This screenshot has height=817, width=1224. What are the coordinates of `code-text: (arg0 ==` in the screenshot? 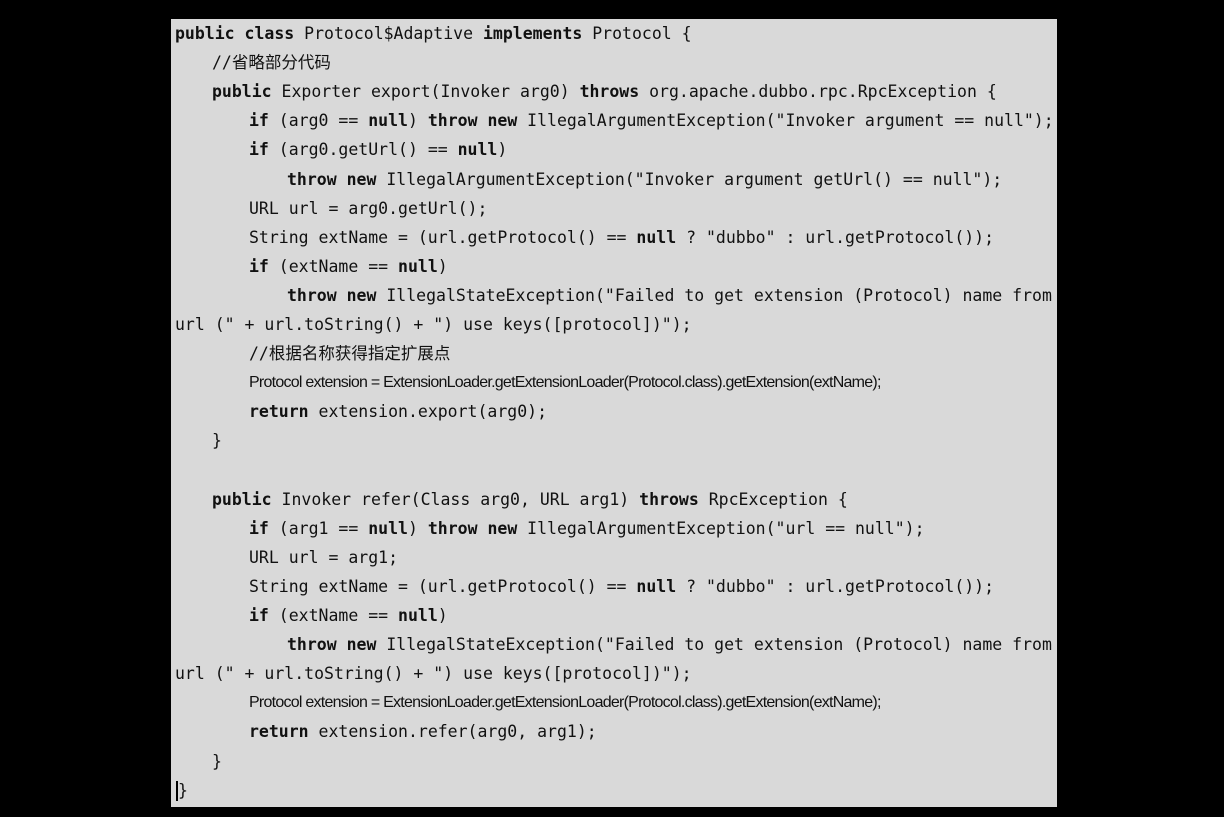 It's located at (318, 121).